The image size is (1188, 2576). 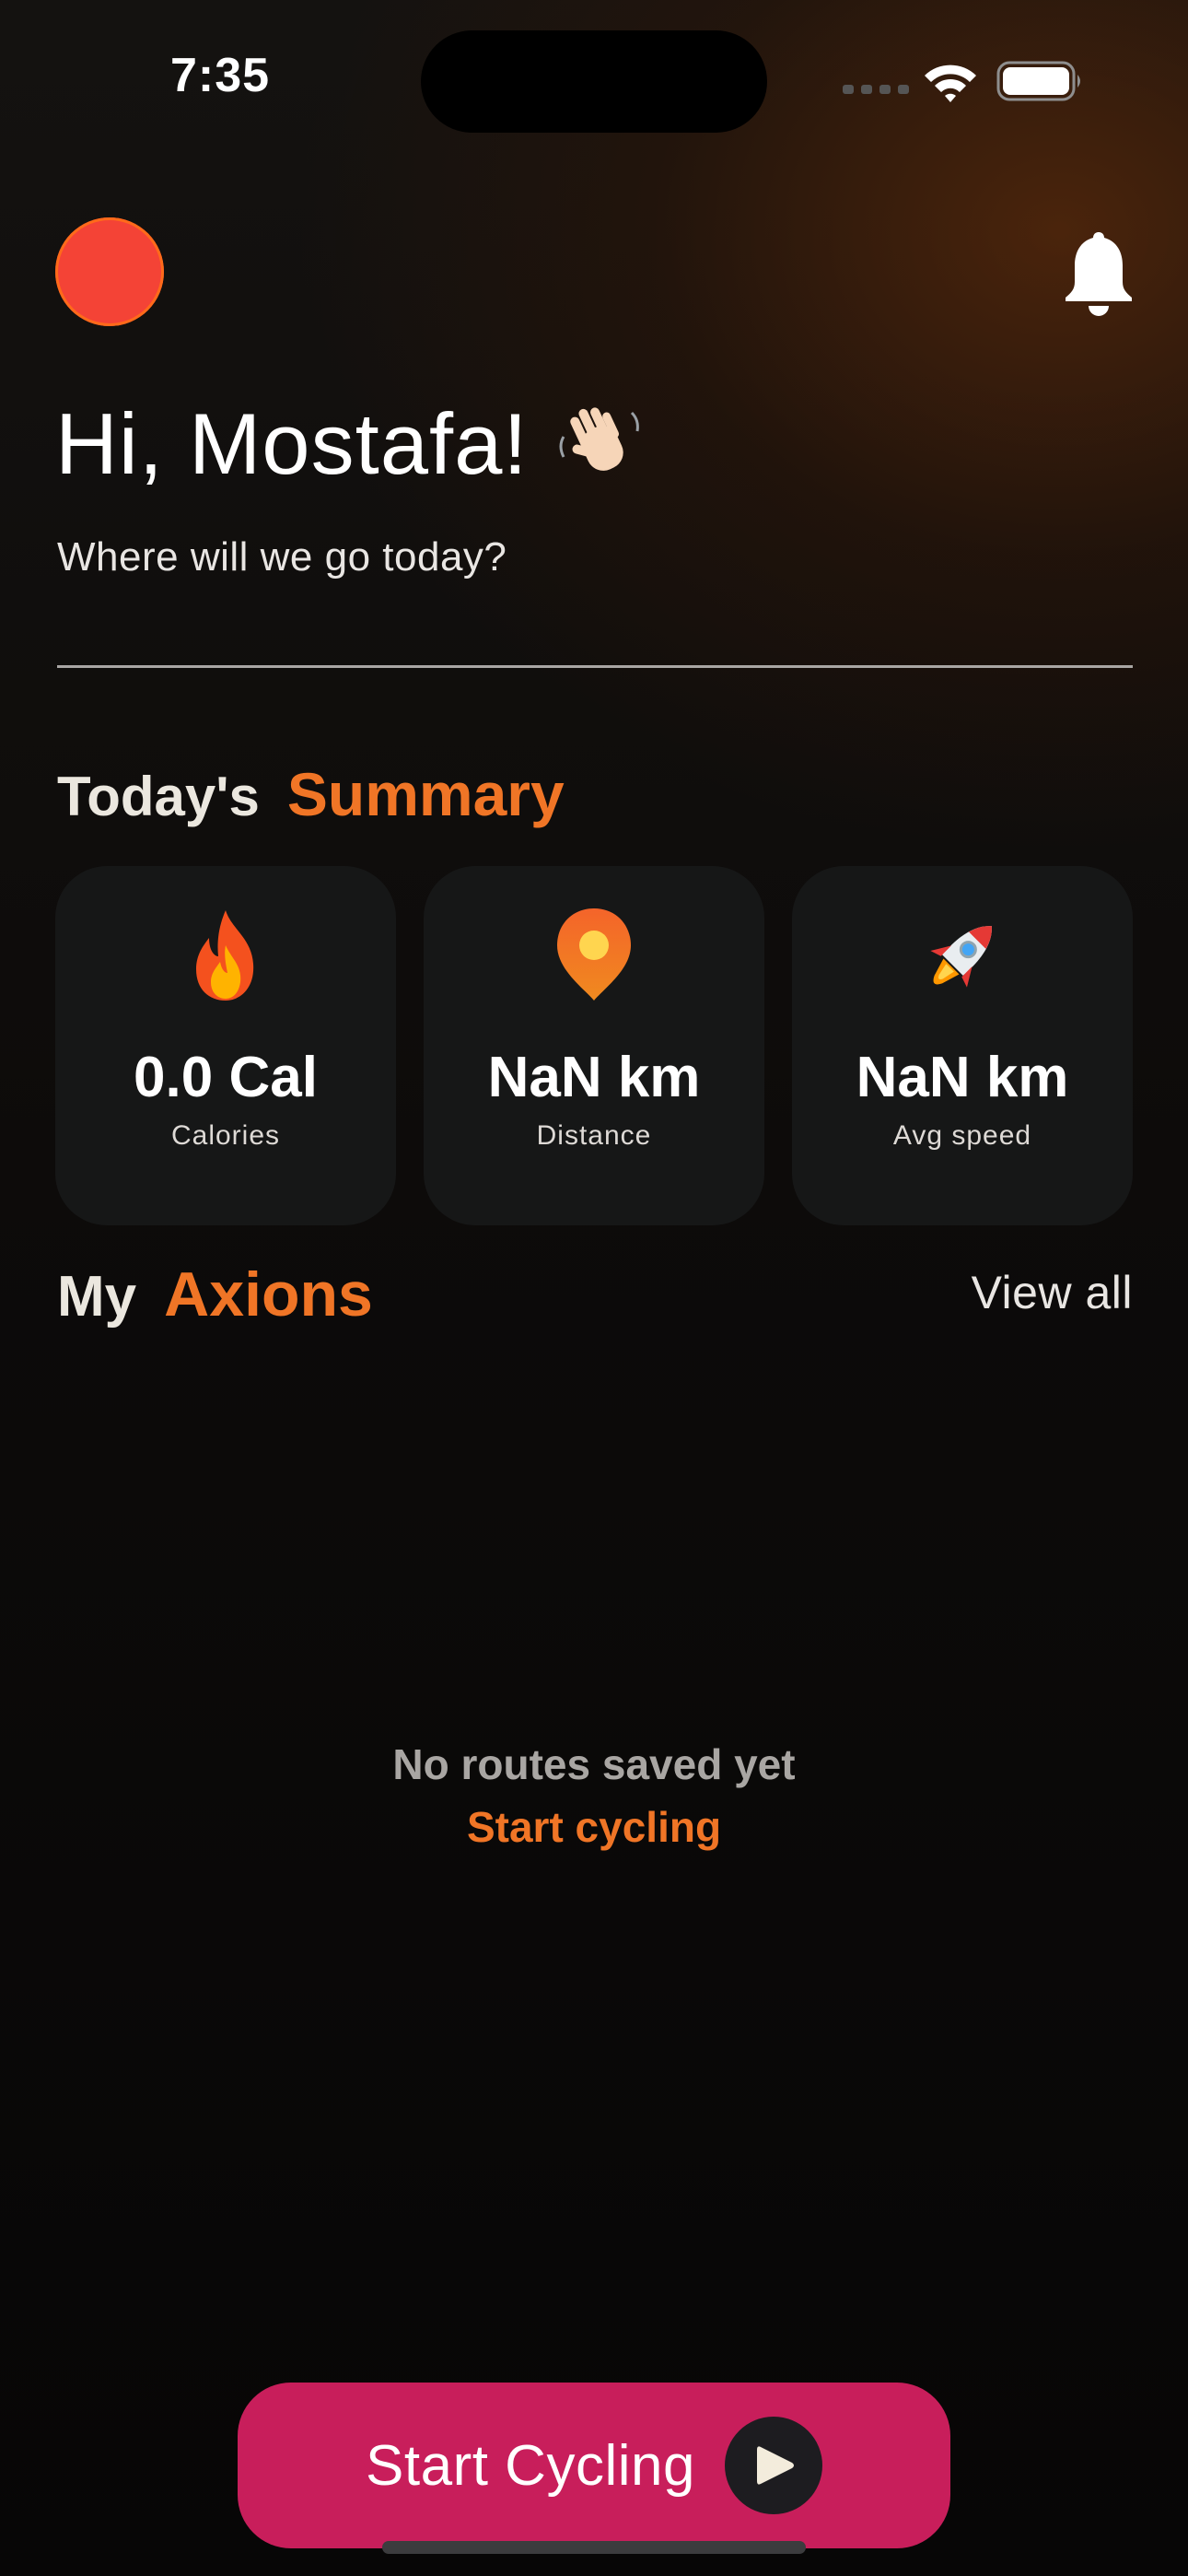 I want to click on cellular-signal-icon, so click(x=876, y=89).